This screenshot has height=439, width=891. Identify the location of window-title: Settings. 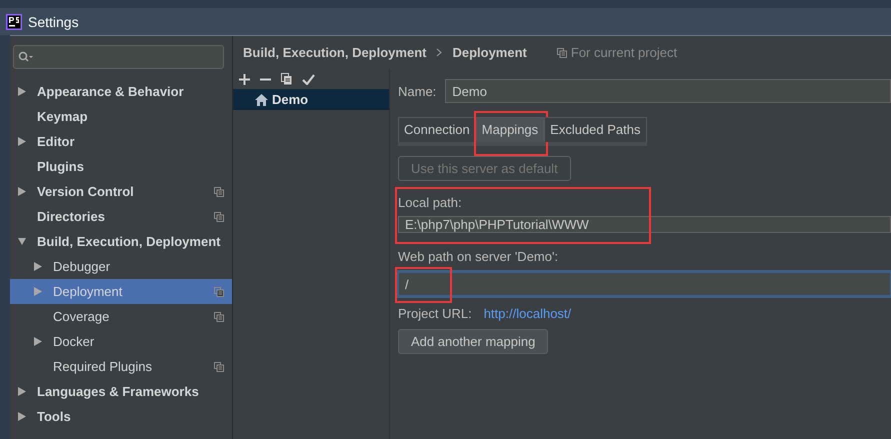
(53, 22).